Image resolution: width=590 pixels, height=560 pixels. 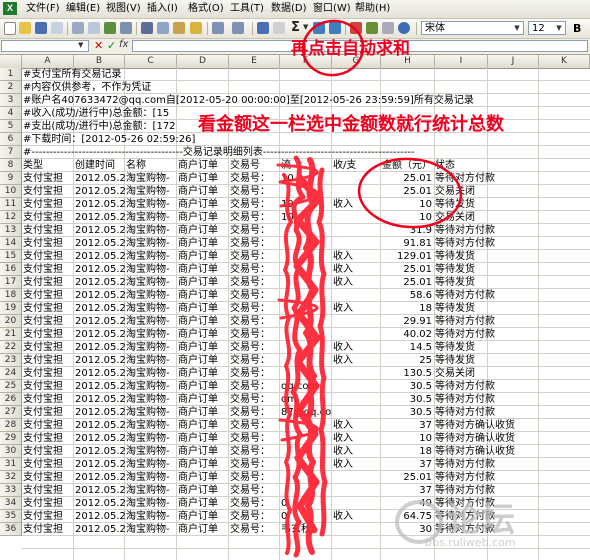 What do you see at coordinates (350, 49) in the screenshot?
I see `annotation-text-top: 再点击自动求和` at bounding box center [350, 49].